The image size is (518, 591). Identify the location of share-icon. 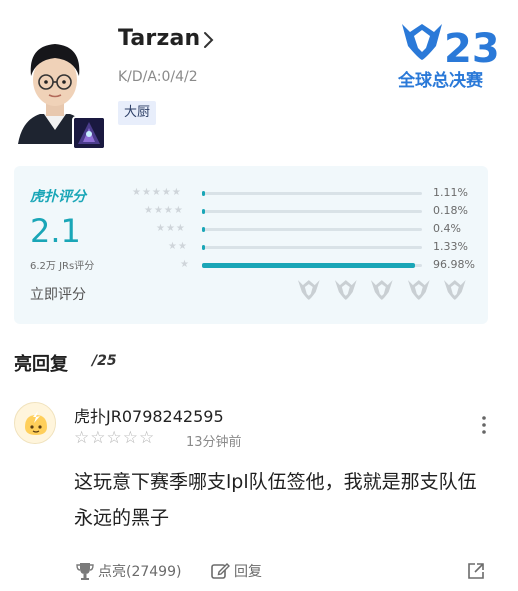
(476, 571).